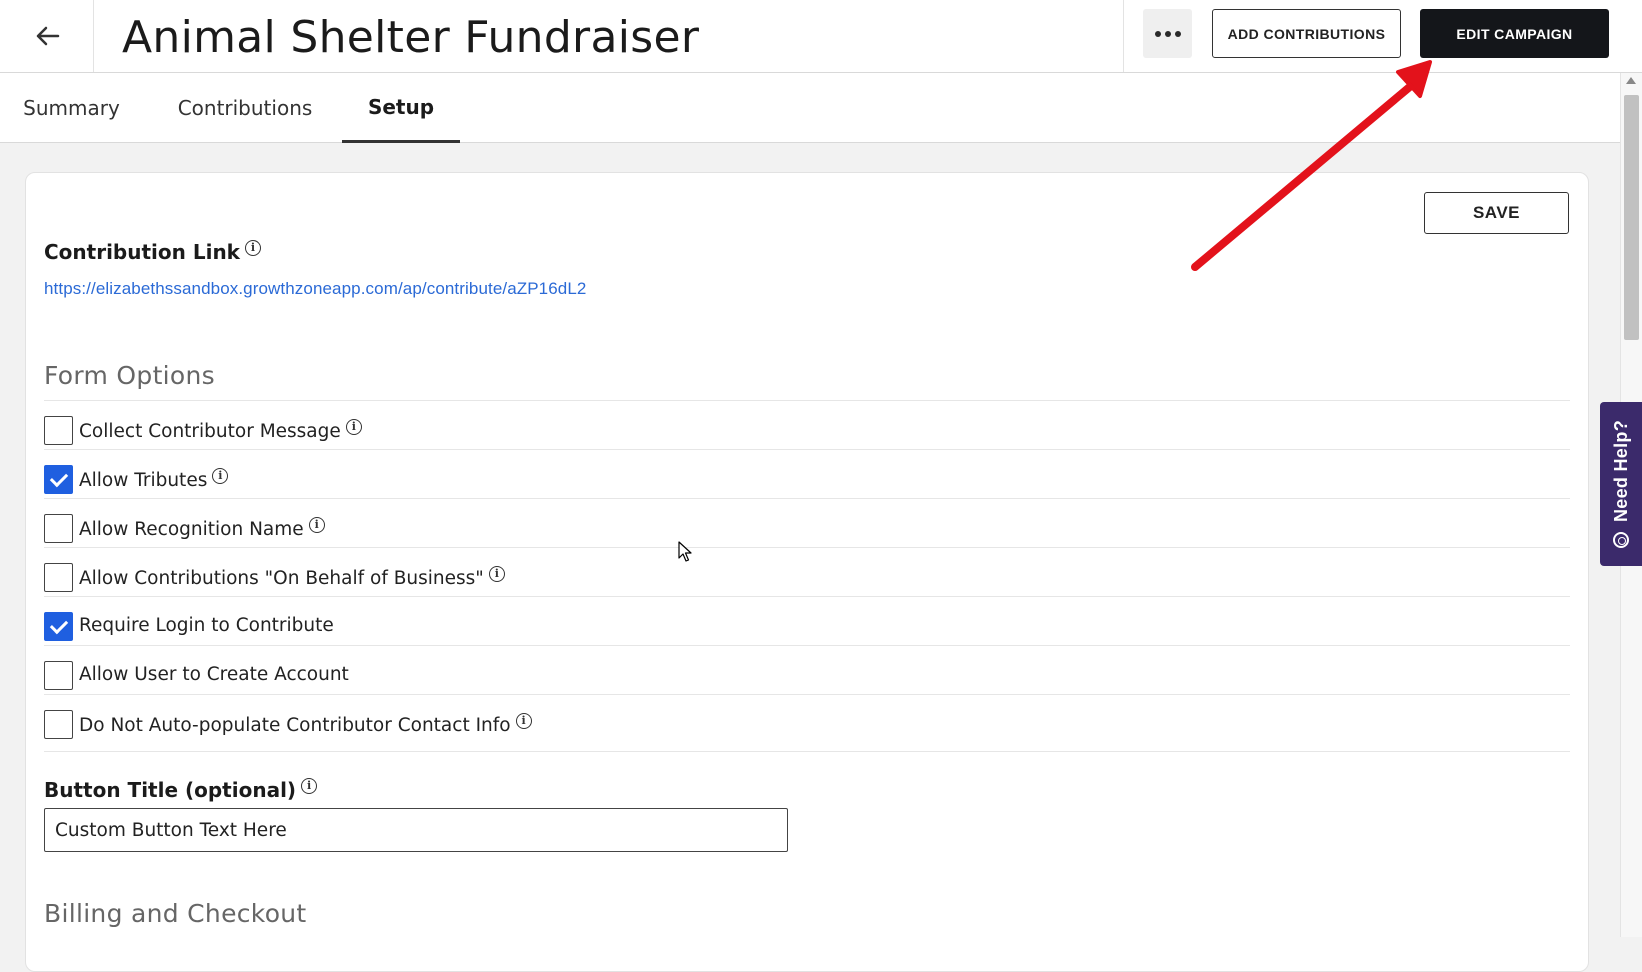 The image size is (1642, 972). Describe the element at coordinates (1621, 540) in the screenshot. I see `lifebuoy-icon` at that location.